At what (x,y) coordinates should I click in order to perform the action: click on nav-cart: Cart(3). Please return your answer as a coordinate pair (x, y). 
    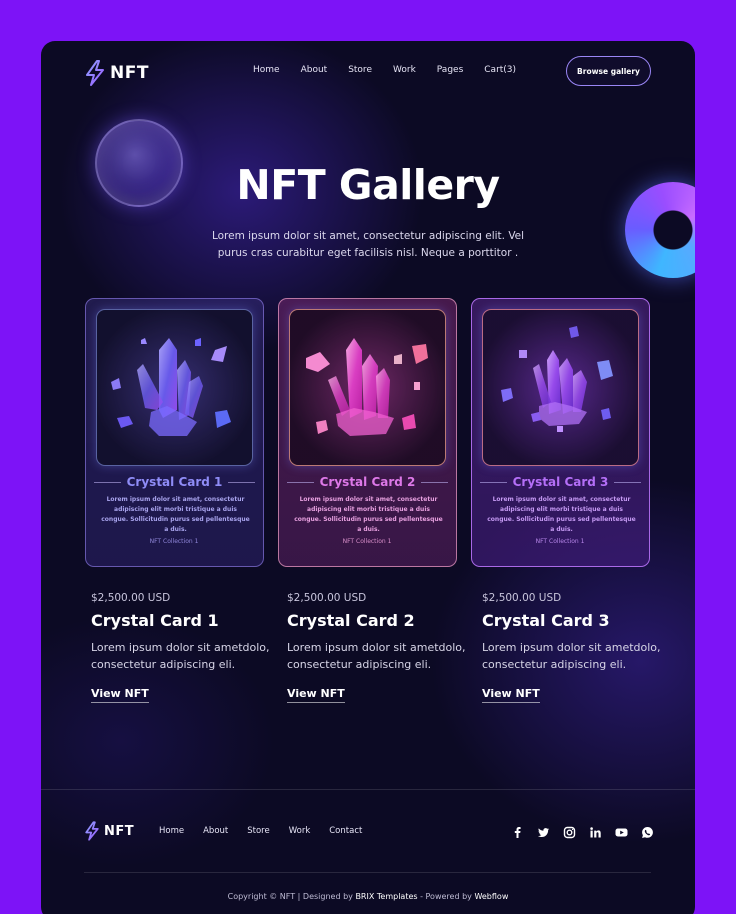
    Looking at the image, I should click on (500, 70).